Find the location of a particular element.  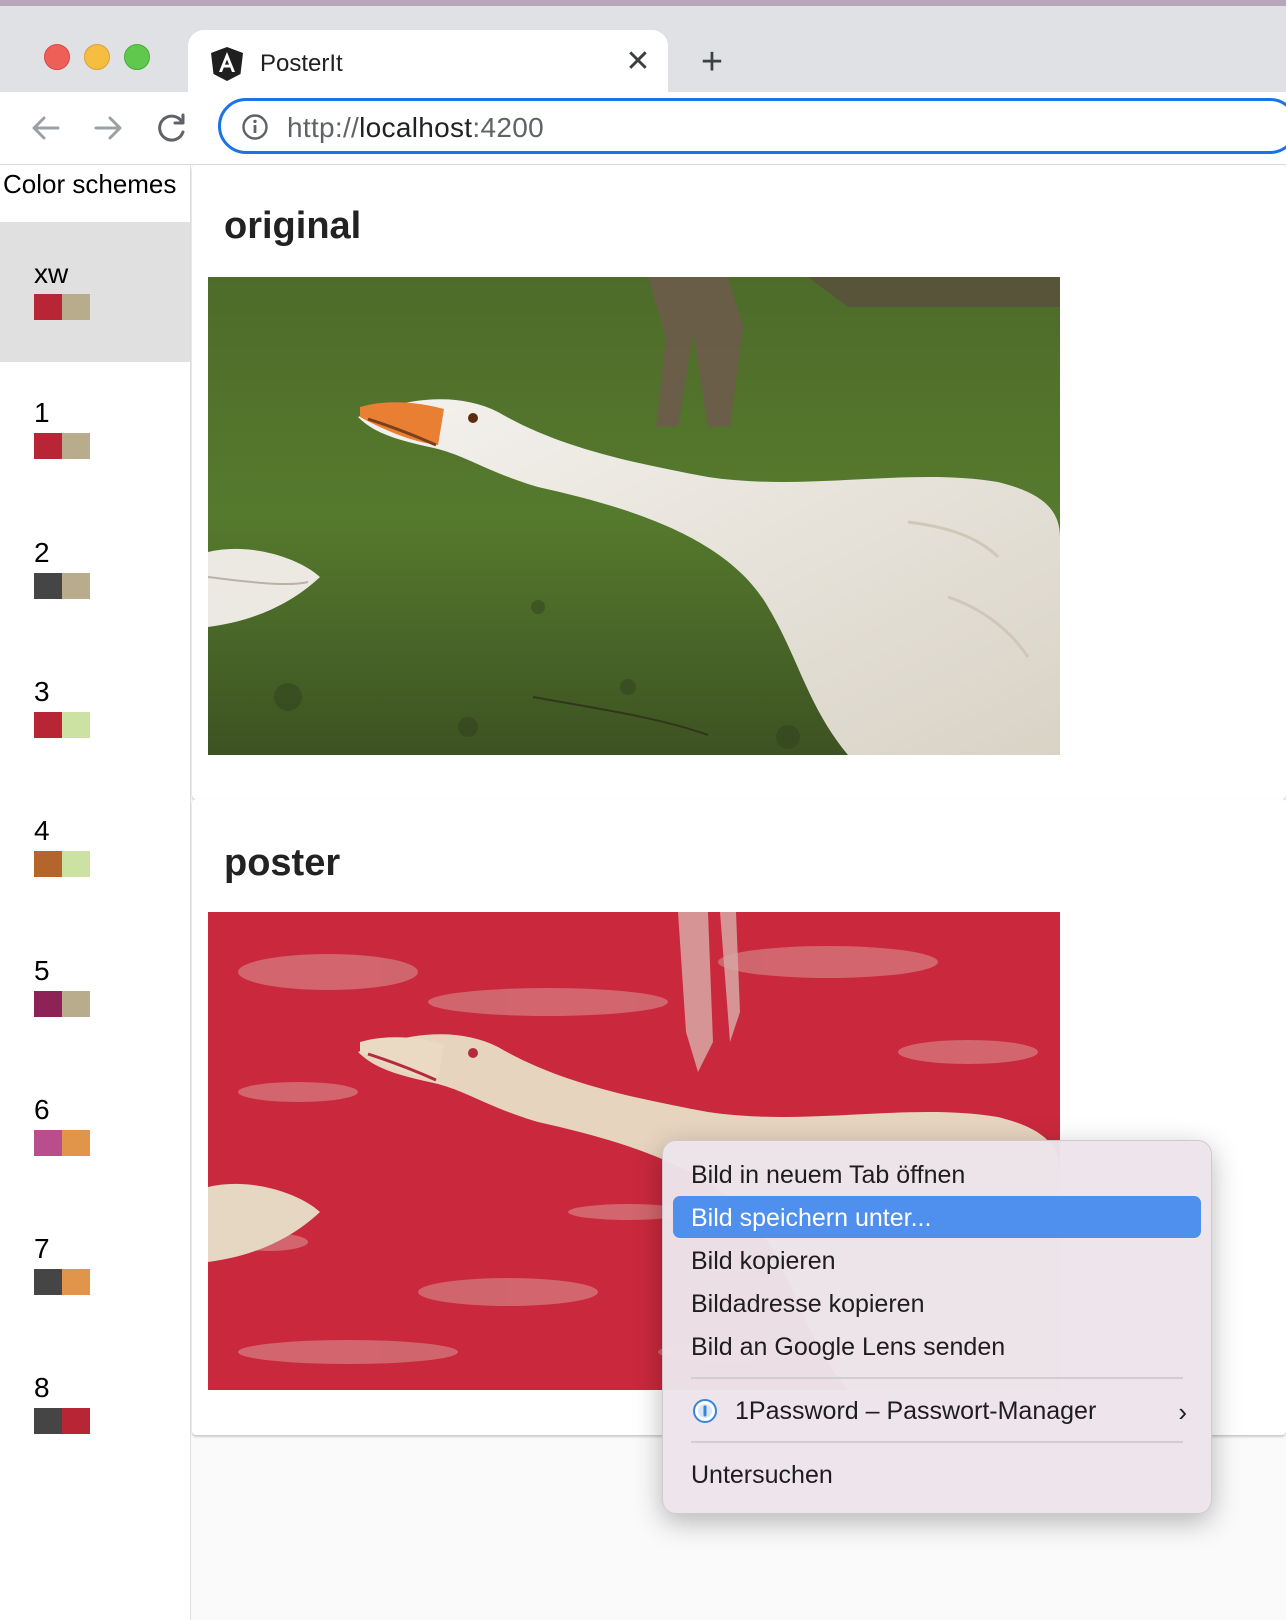

info-icon is located at coordinates (255, 127).